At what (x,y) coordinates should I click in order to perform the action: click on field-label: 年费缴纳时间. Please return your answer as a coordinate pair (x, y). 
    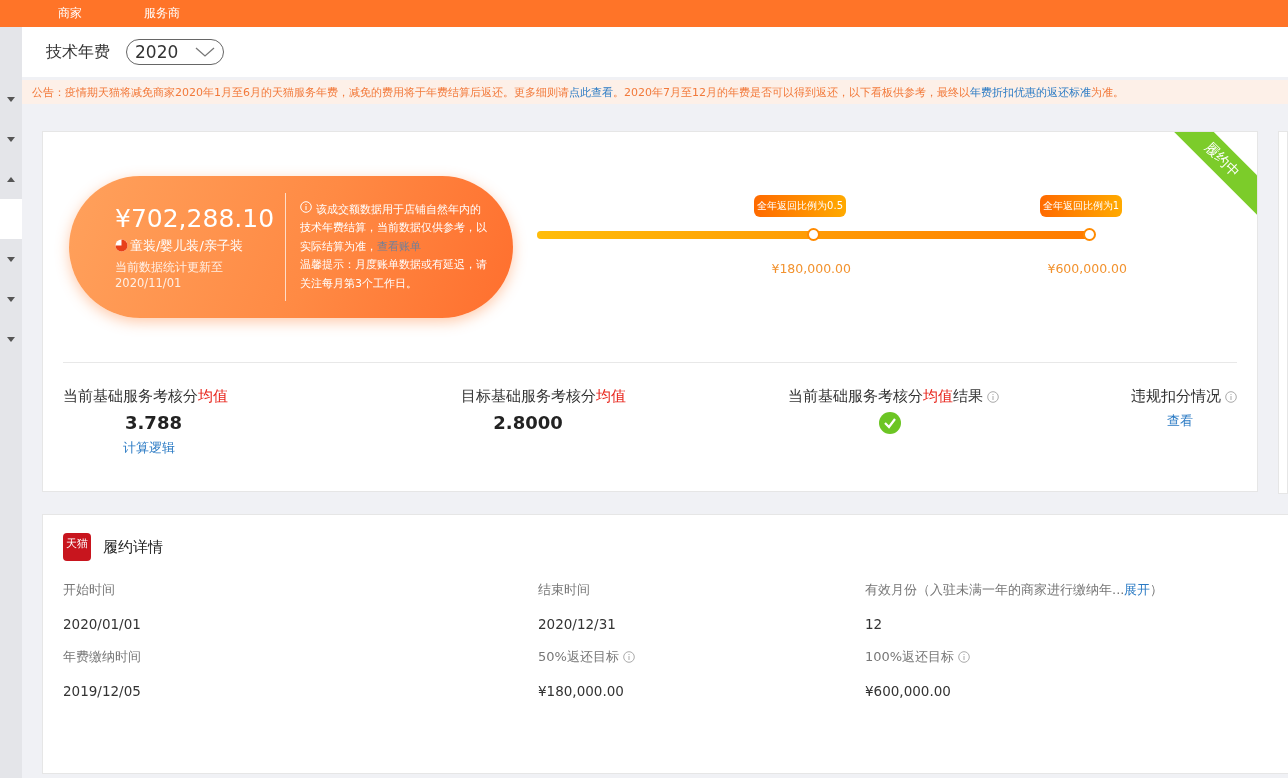
    Looking at the image, I should click on (102, 657).